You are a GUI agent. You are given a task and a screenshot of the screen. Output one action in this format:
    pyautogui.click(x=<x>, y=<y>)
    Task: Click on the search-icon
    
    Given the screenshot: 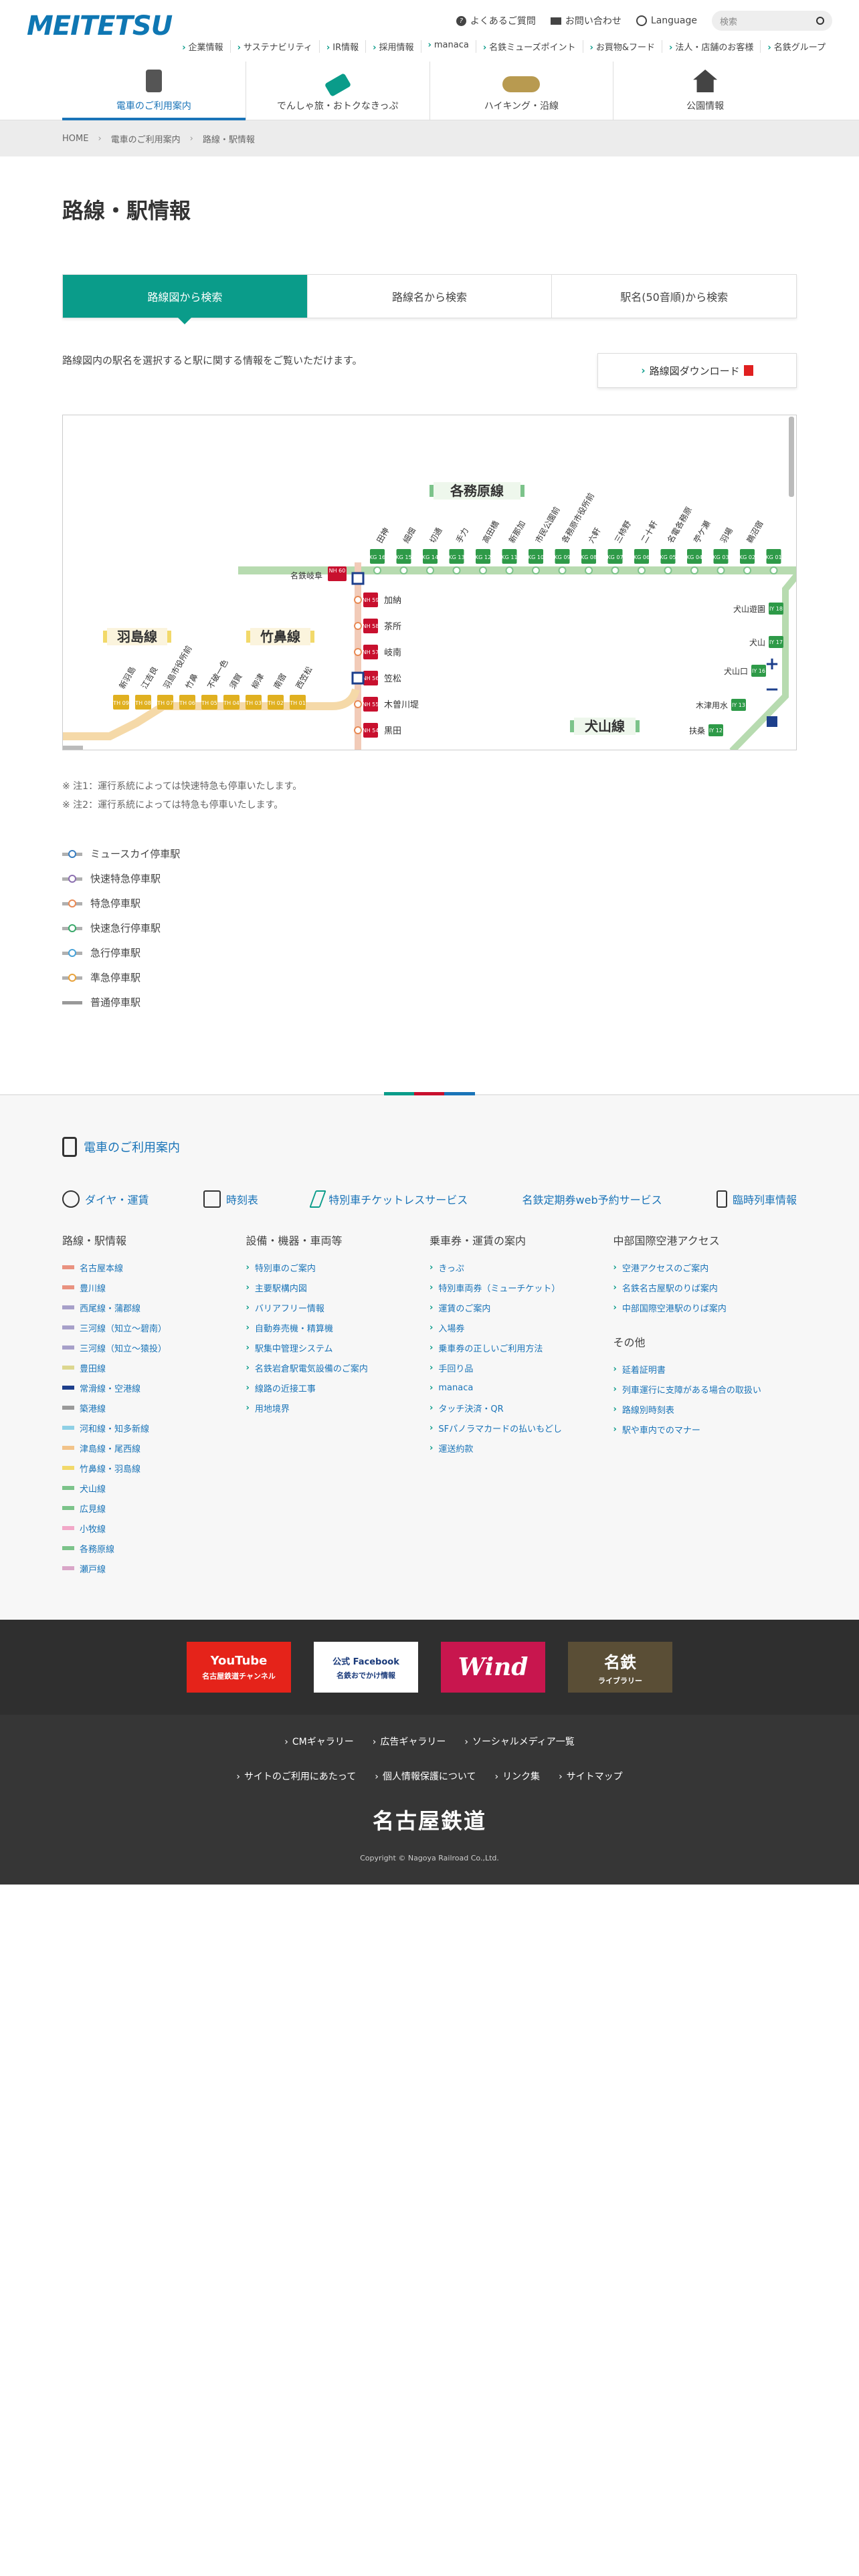 What is the action you would take?
    pyautogui.click(x=820, y=21)
    